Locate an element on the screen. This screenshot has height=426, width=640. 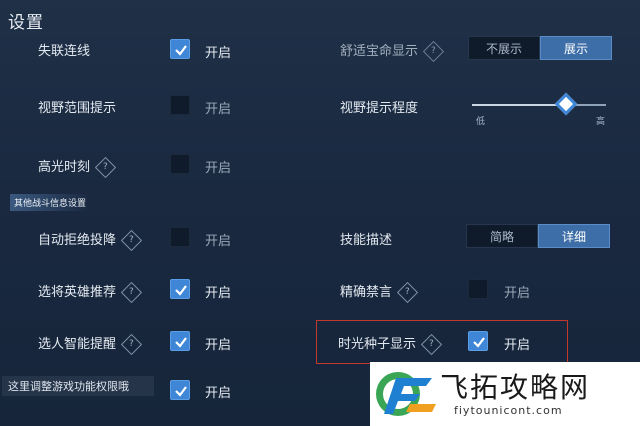
slider-max-label: 高 is located at coordinates (601, 122).